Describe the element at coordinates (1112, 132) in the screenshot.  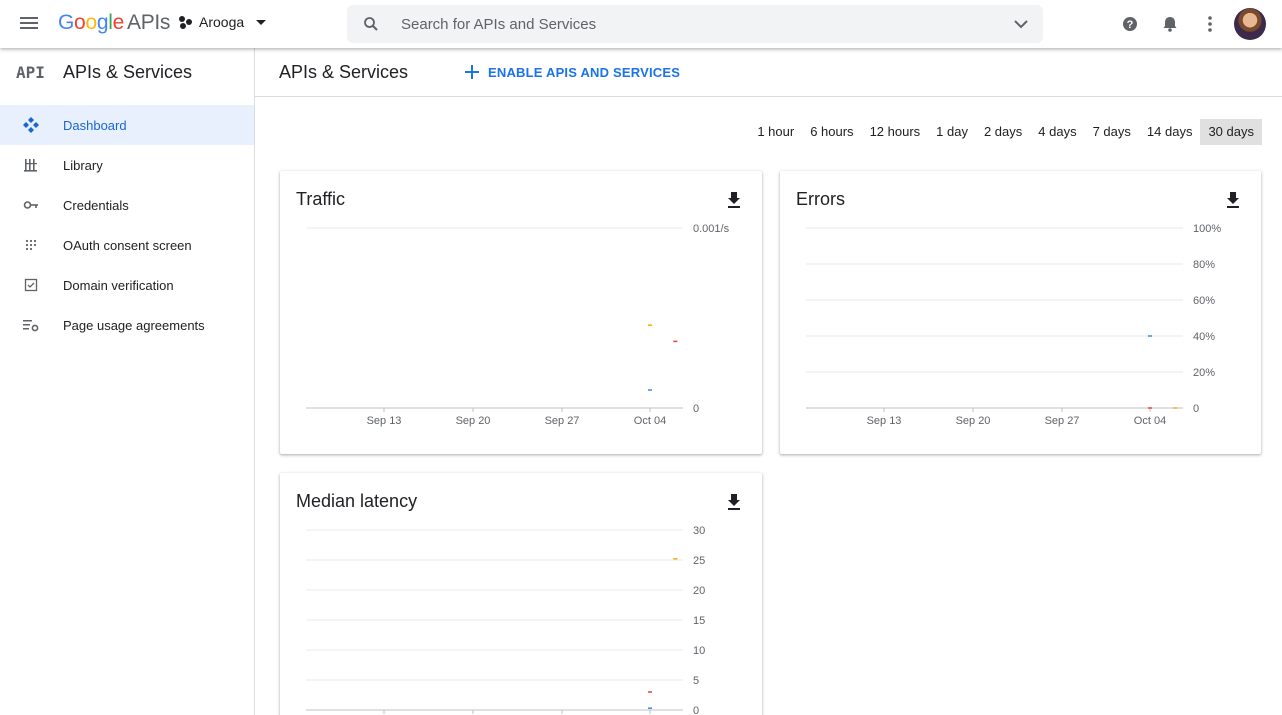
I see `range-7-days: 7 days` at that location.